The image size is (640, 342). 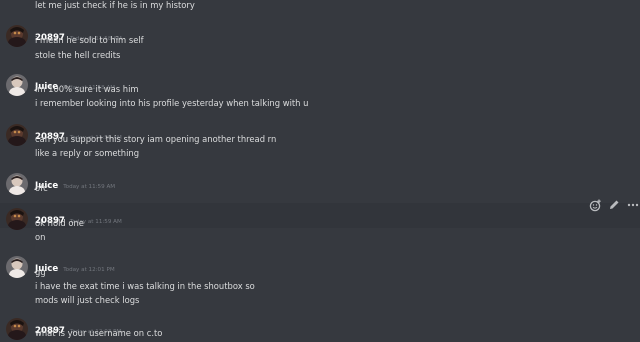 What do you see at coordinates (633, 205) in the screenshot?
I see `more-options-icon` at bounding box center [633, 205].